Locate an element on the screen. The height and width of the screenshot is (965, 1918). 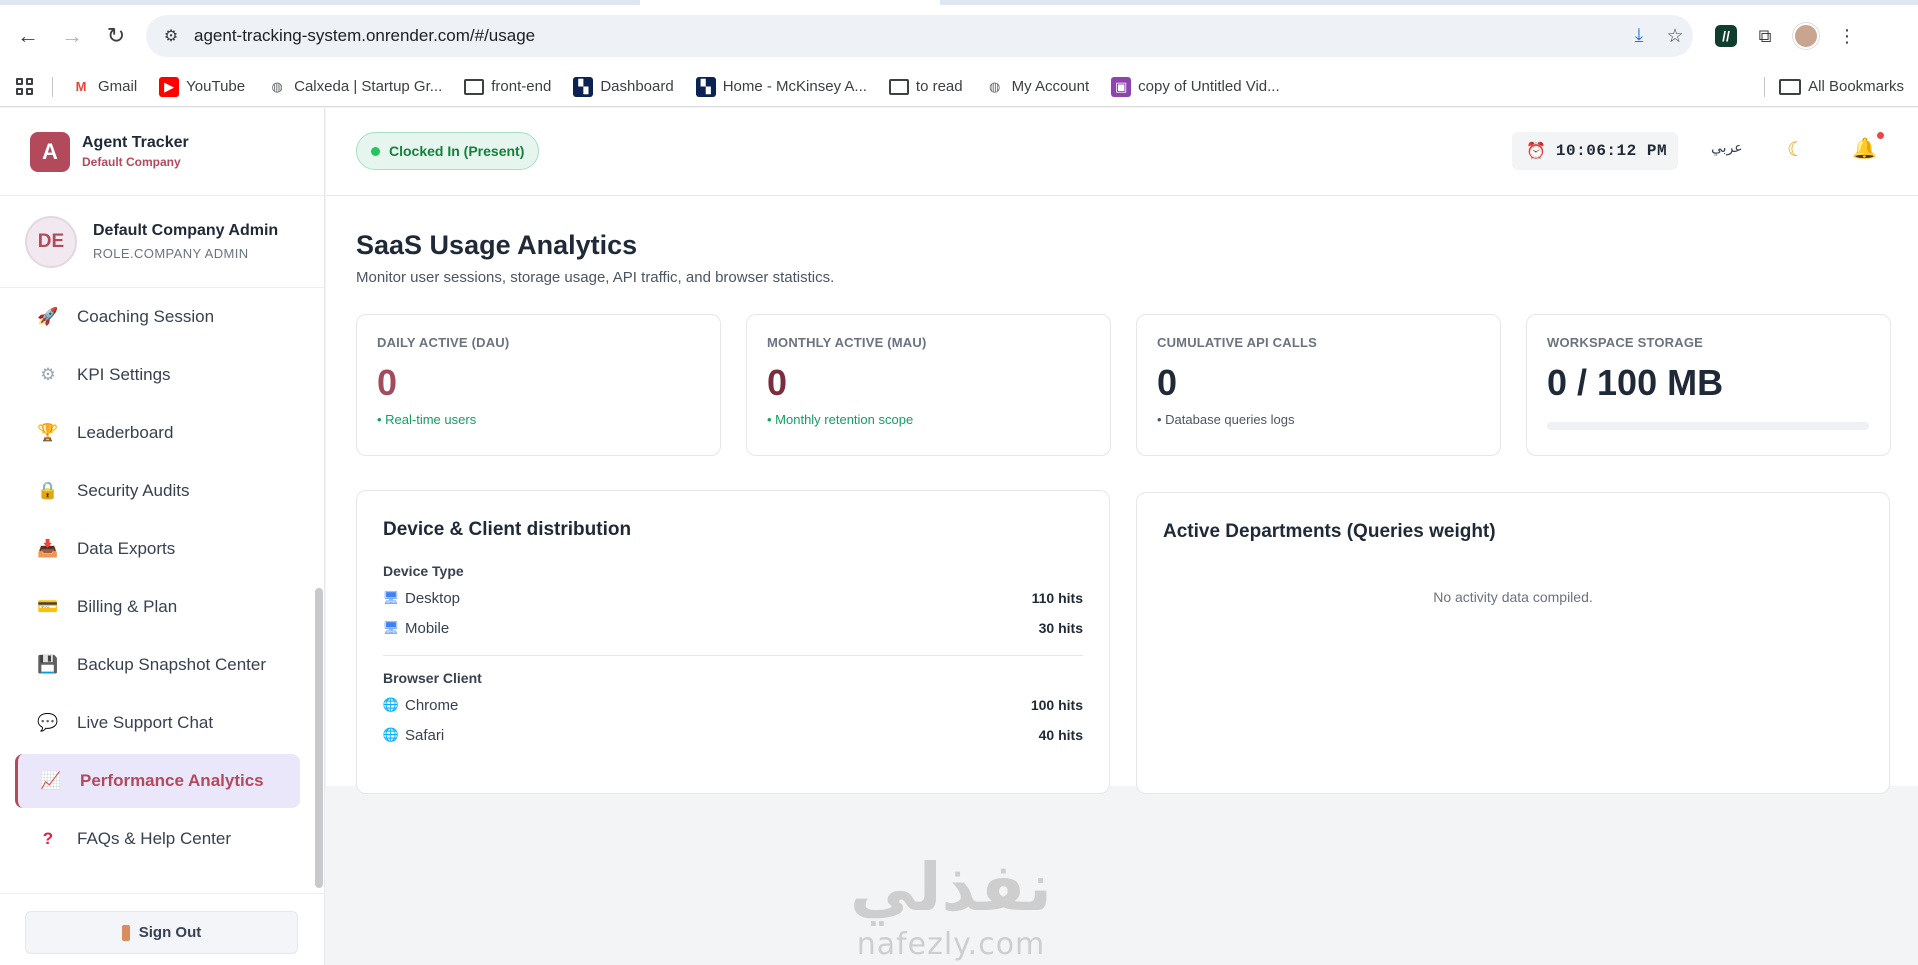
gear-icon: ⚙ is located at coordinates (48, 374).